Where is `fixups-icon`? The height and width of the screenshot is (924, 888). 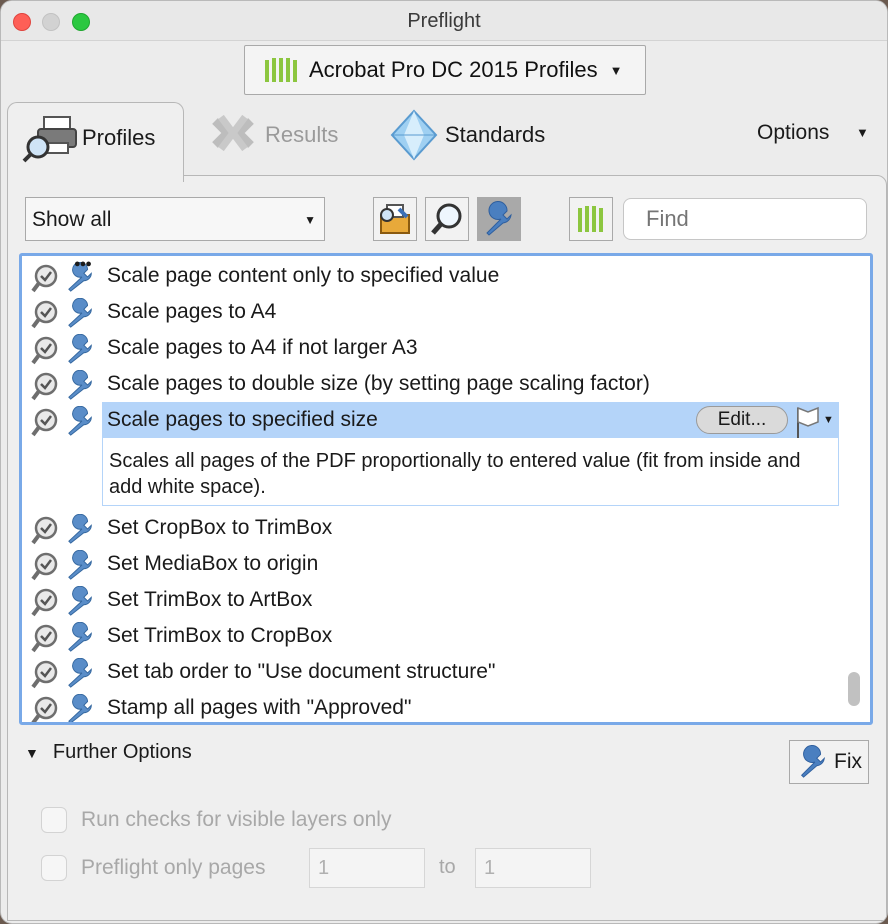
fixups-icon is located at coordinates (499, 218).